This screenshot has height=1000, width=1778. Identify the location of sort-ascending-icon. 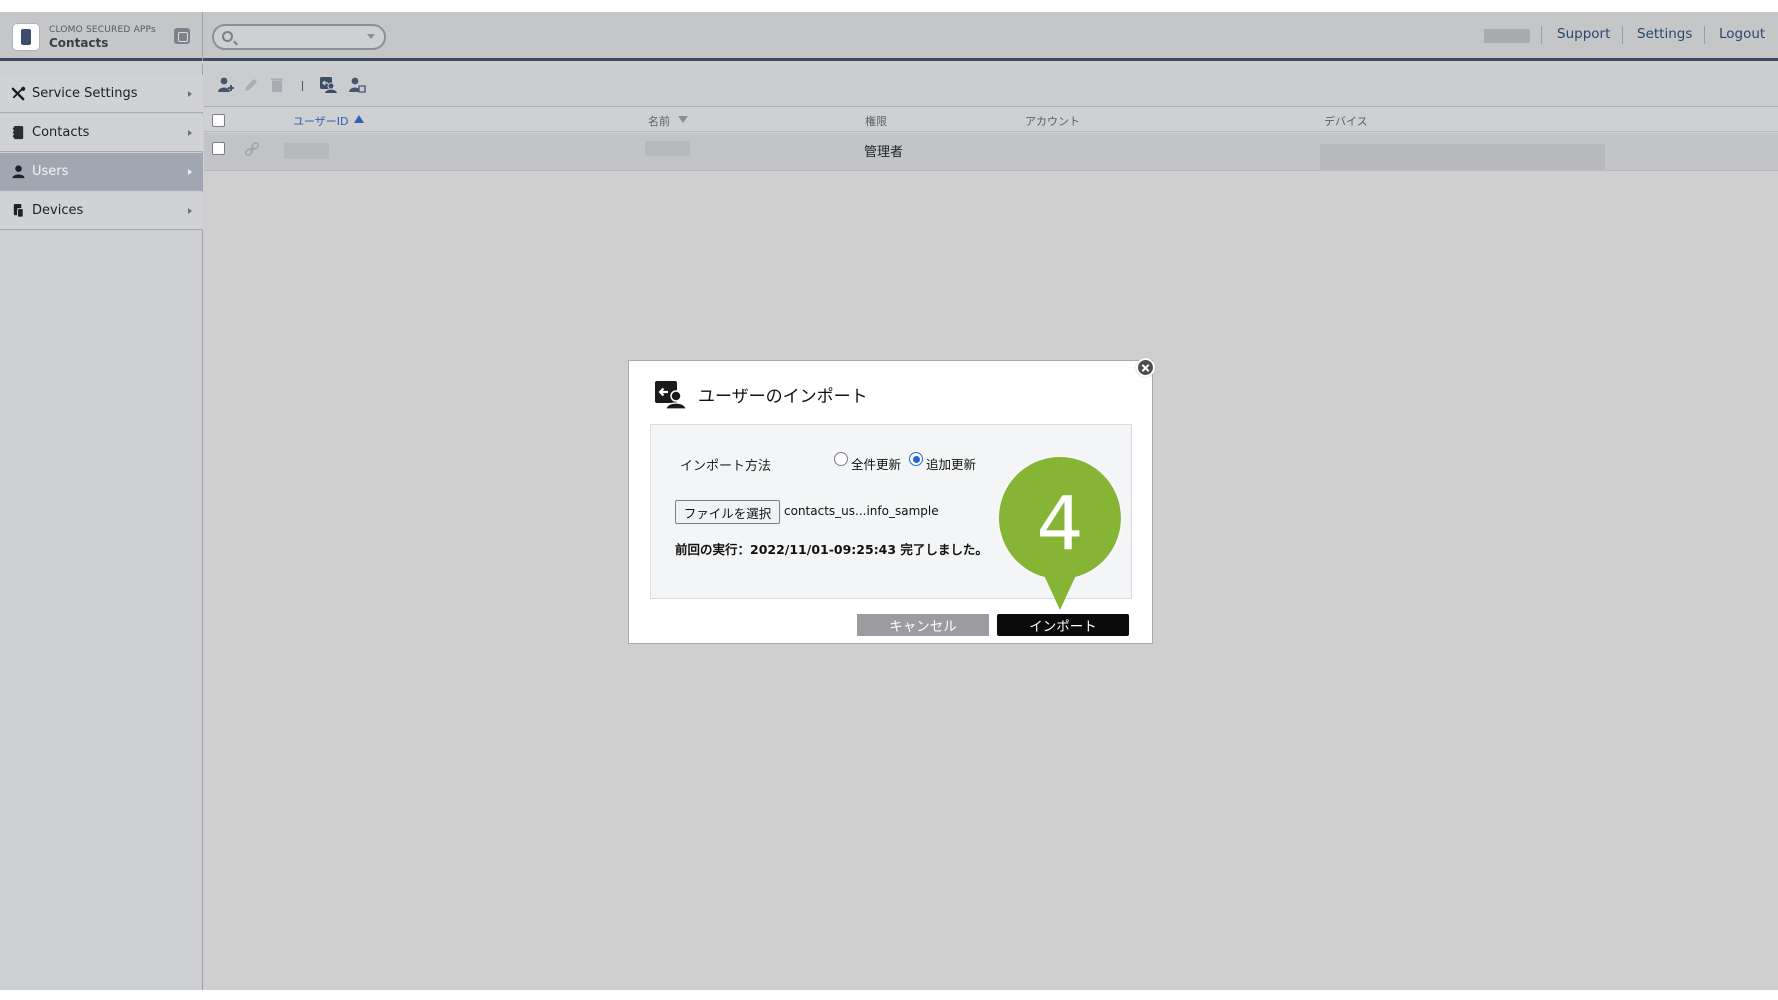
(359, 119).